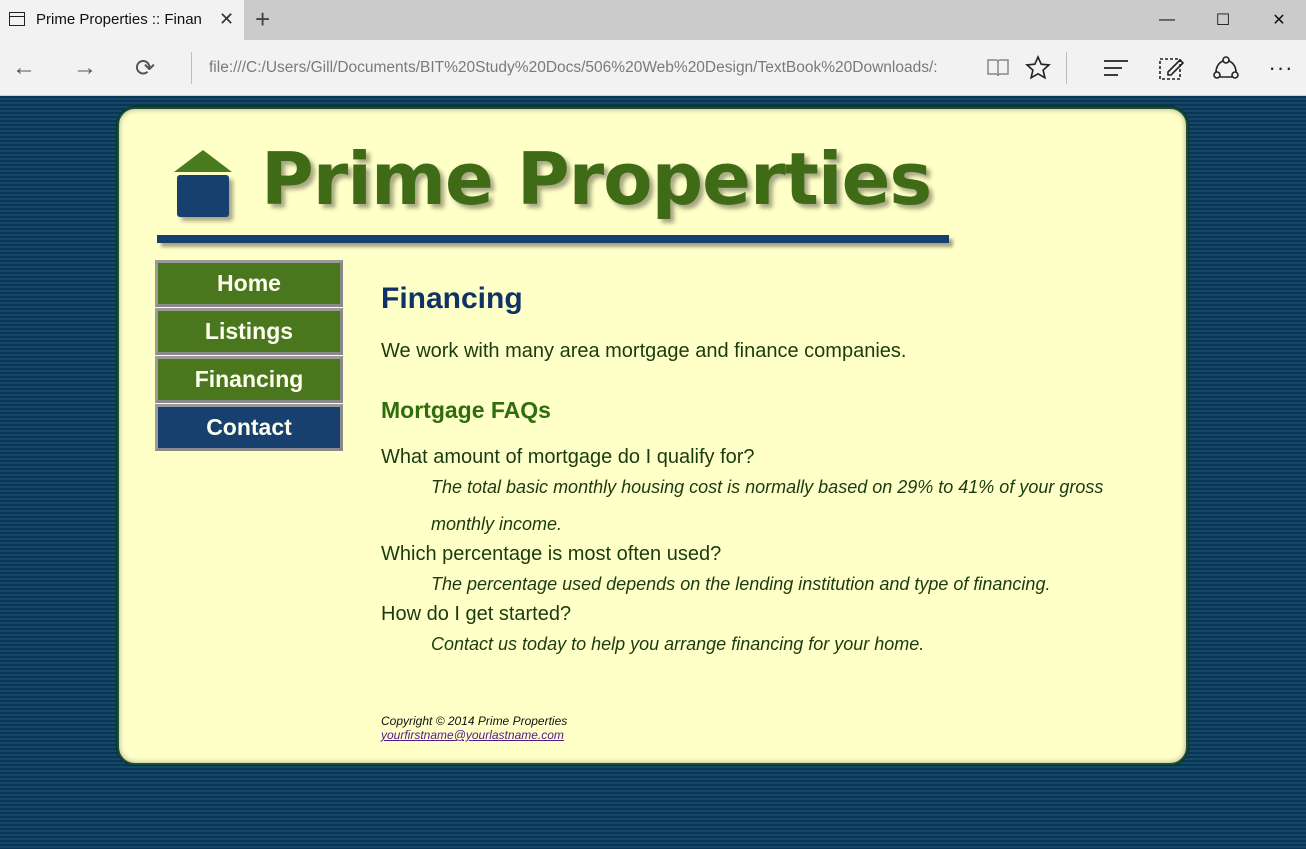 This screenshot has width=1306, height=849. Describe the element at coordinates (474, 721) in the screenshot. I see `copyright-text: Copyright © 2014 Prime Properties` at that location.